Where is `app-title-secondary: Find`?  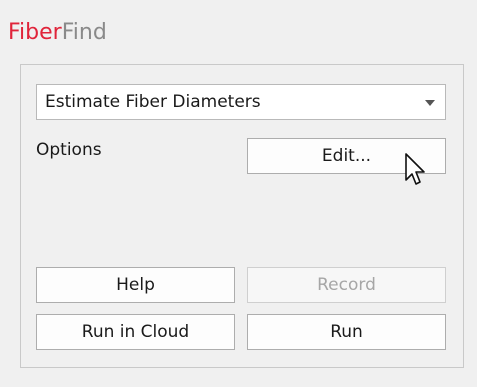 app-title-secondary: Find is located at coordinates (84, 32).